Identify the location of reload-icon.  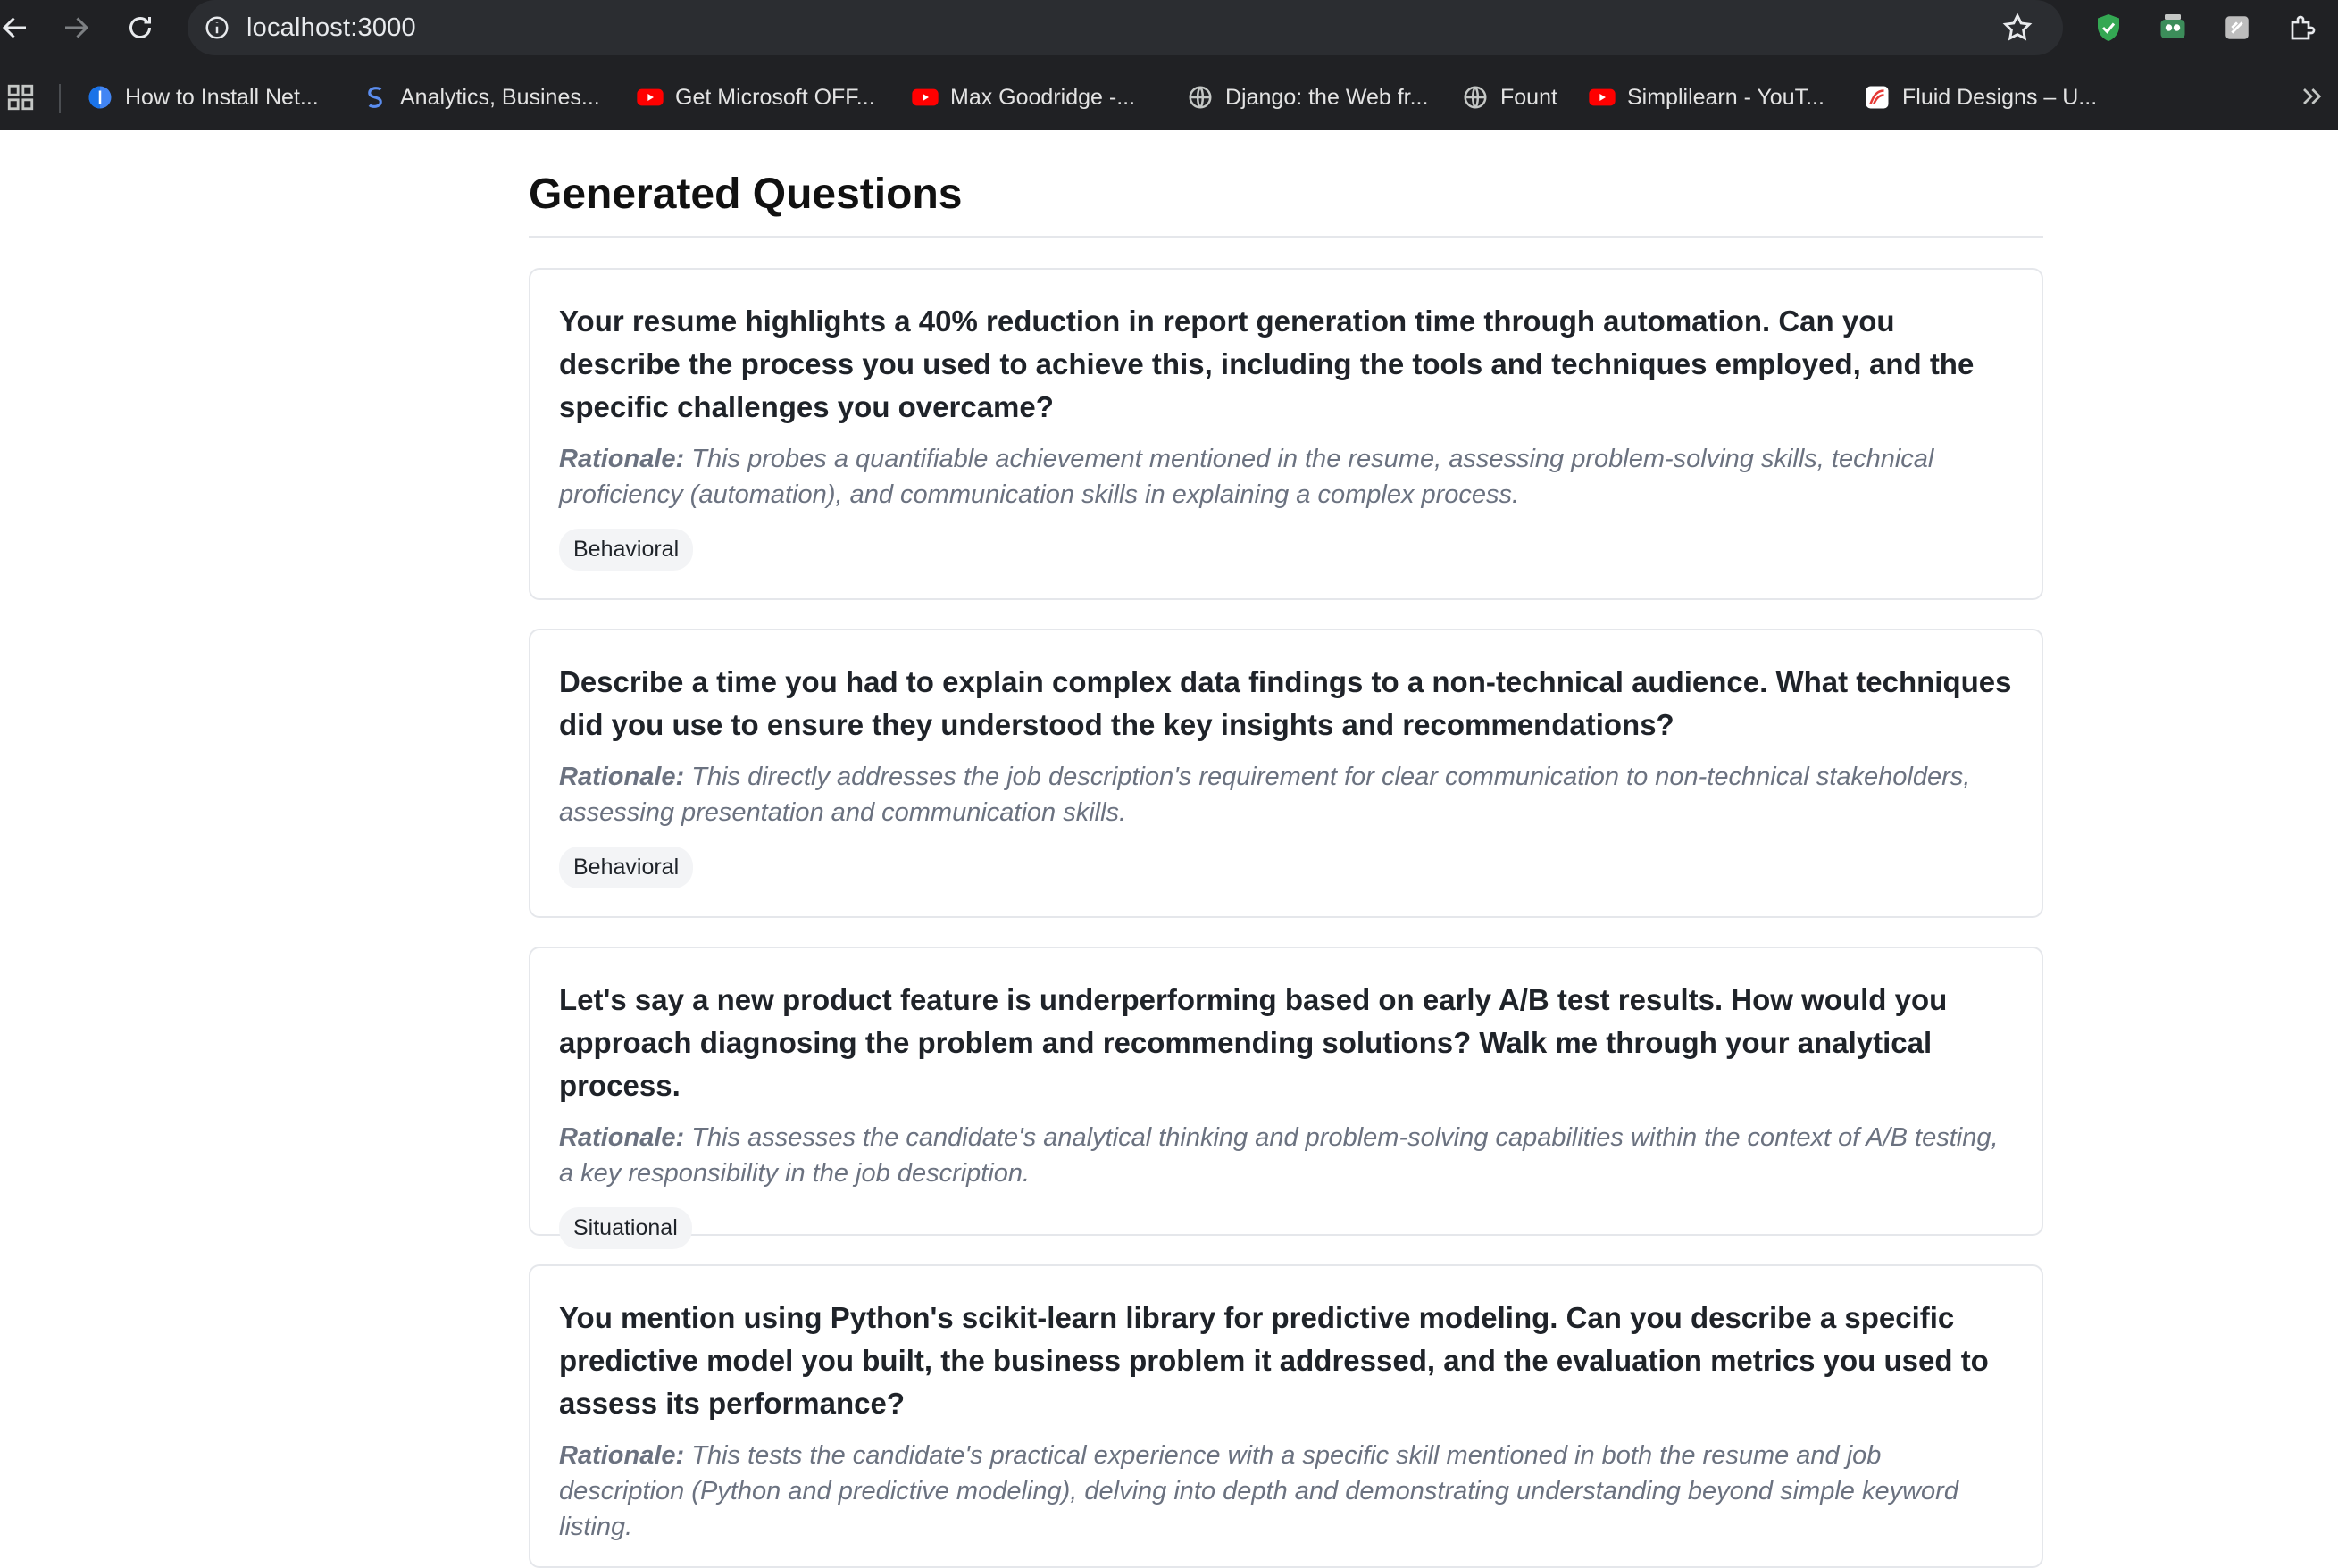
(140, 27).